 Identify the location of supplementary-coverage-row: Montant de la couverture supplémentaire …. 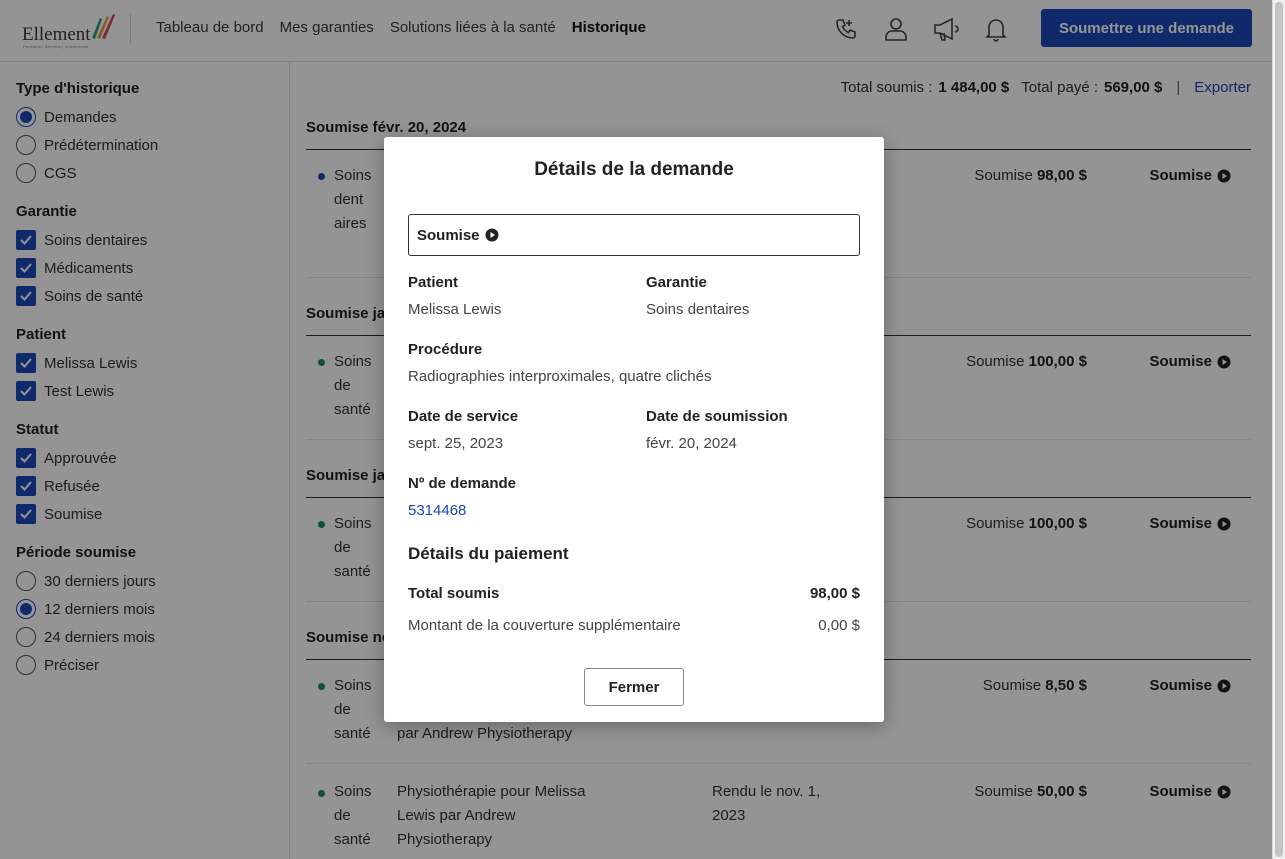
(634, 625).